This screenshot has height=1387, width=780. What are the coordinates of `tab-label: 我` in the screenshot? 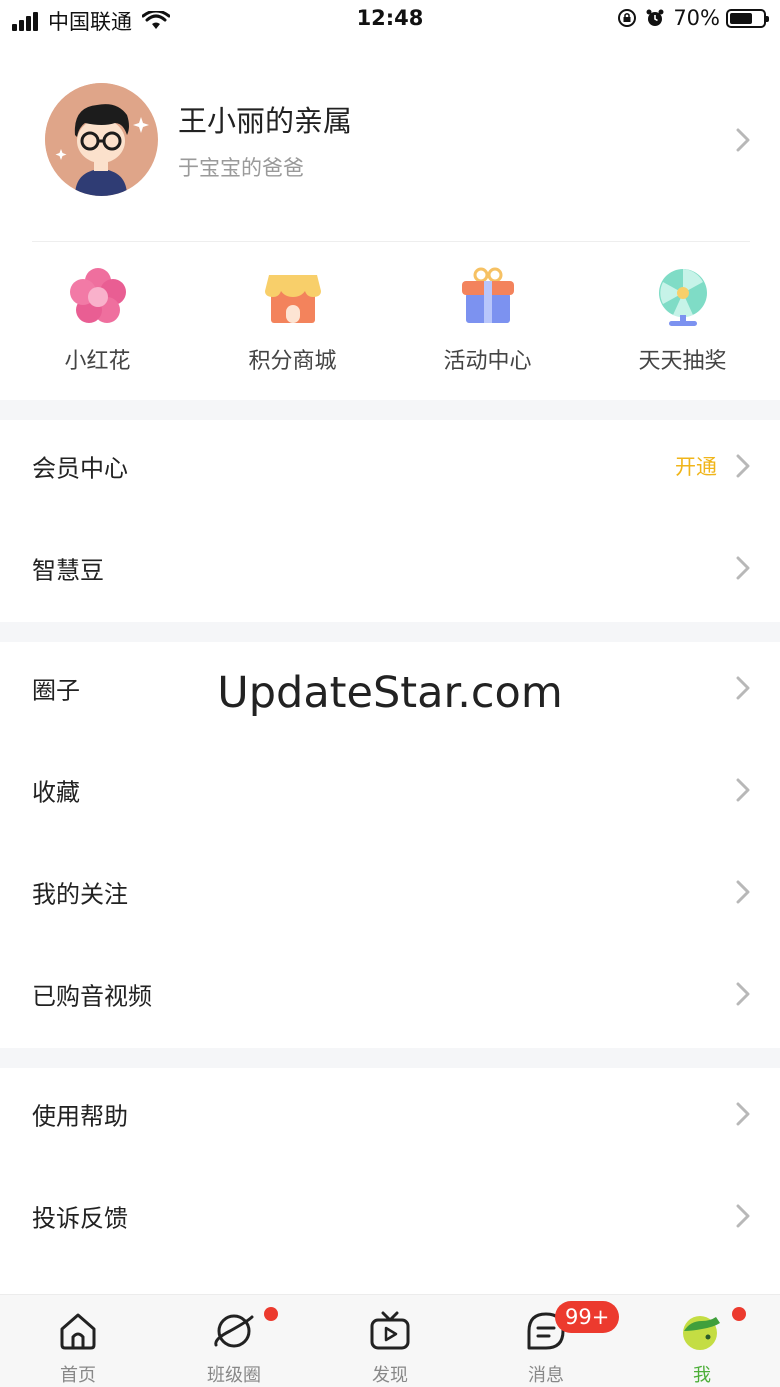 It's located at (702, 1375).